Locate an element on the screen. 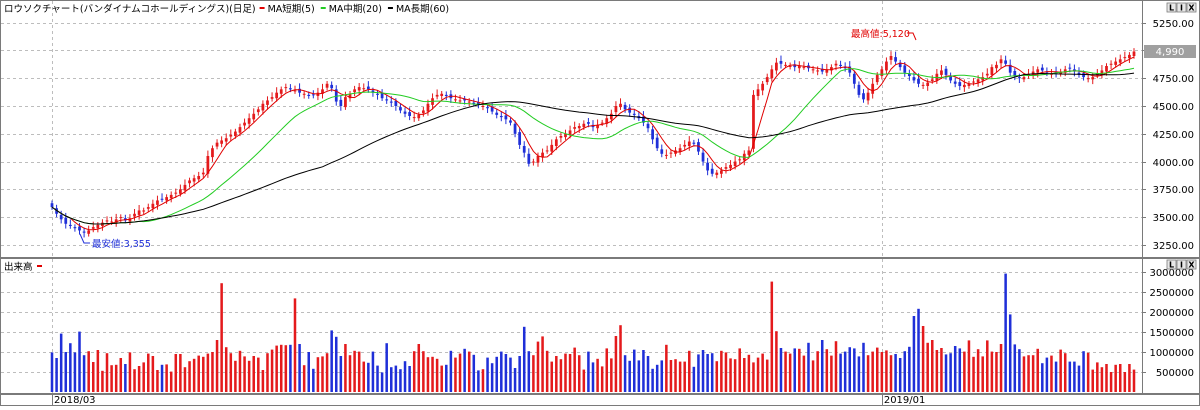 The height and width of the screenshot is (410, 1200). volume-legend-swatch is located at coordinates (39, 266).